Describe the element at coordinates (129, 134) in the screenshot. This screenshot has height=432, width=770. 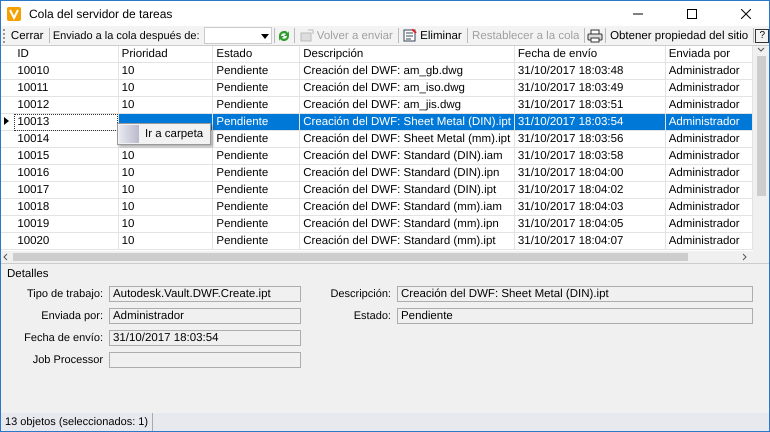
I see `menu-gutter` at that location.